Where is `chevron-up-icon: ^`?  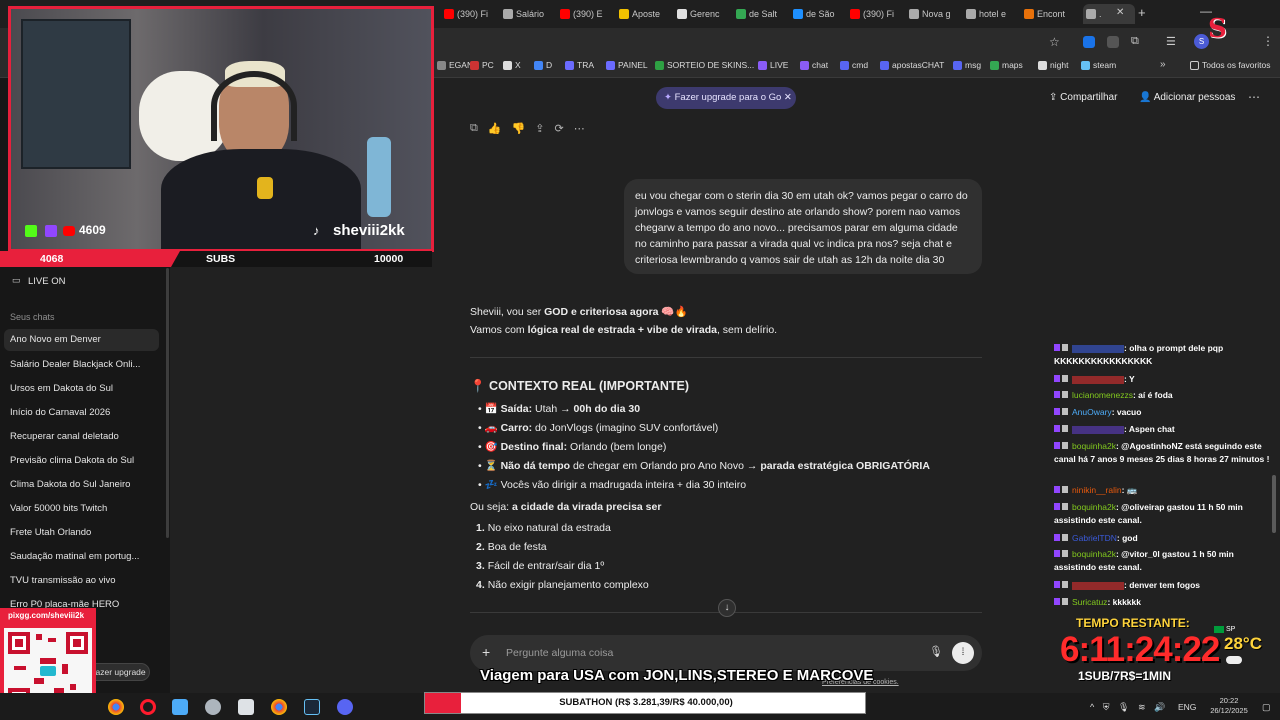
chevron-up-icon: ^ is located at coordinates (1092, 707).